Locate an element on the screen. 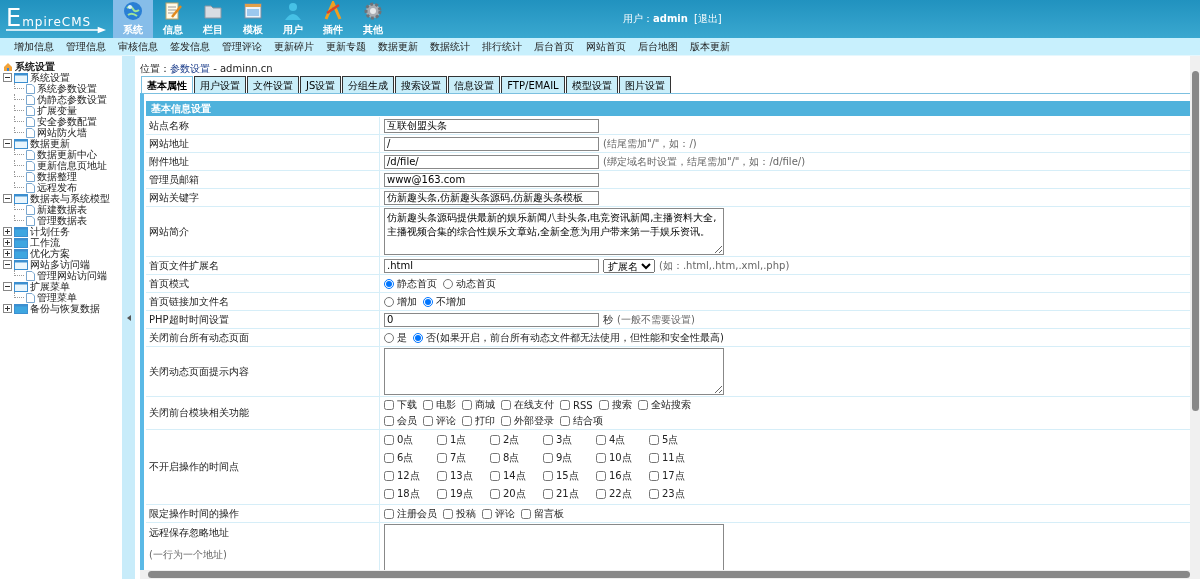 This screenshot has width=1200, height=579. text-area: 仿新趣头条源码提供最新的娱乐新闻八卦头条,电竞资讯新闻,主播资料大全,主播视频合集的综合性娱乐文章站,全新全意为用户带来第一手娱乐资讯。 is located at coordinates (554, 231).